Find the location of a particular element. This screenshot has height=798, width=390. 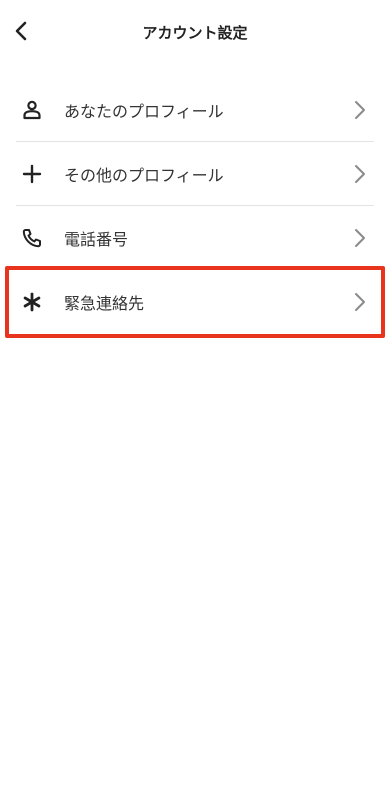

row-other-profiles: その他のプロフィール is located at coordinates (195, 174).